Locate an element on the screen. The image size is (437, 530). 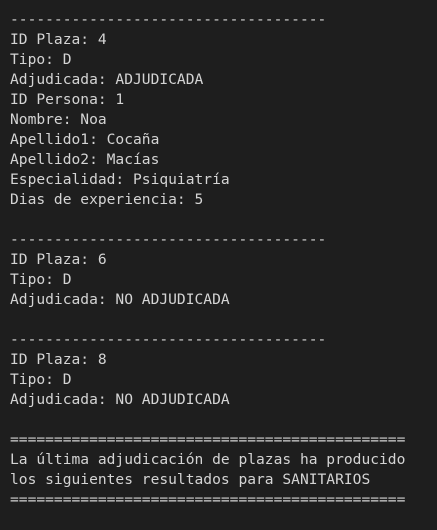
adjudicada-line: Adjudicada: ADJUDICADA is located at coordinates (107, 79).